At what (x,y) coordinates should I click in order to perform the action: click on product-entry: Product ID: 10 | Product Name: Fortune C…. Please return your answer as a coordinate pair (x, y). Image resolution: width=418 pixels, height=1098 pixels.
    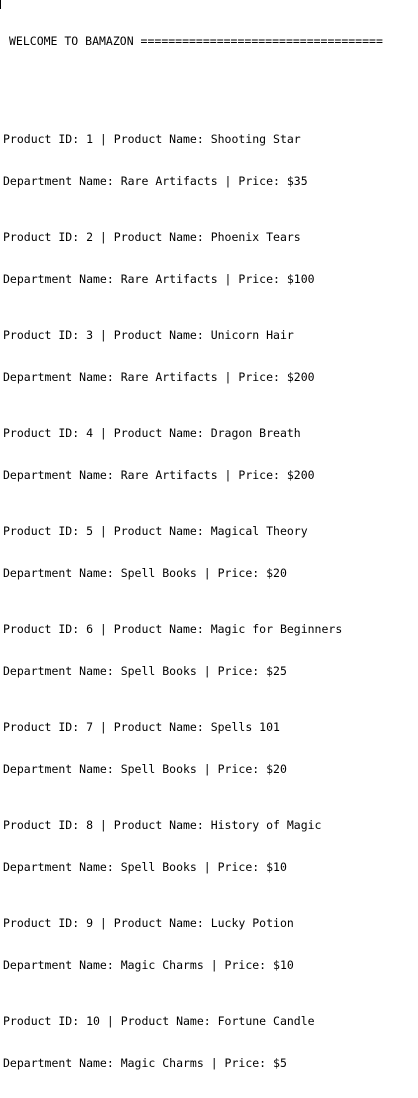
    Looking at the image, I should click on (209, 1028).